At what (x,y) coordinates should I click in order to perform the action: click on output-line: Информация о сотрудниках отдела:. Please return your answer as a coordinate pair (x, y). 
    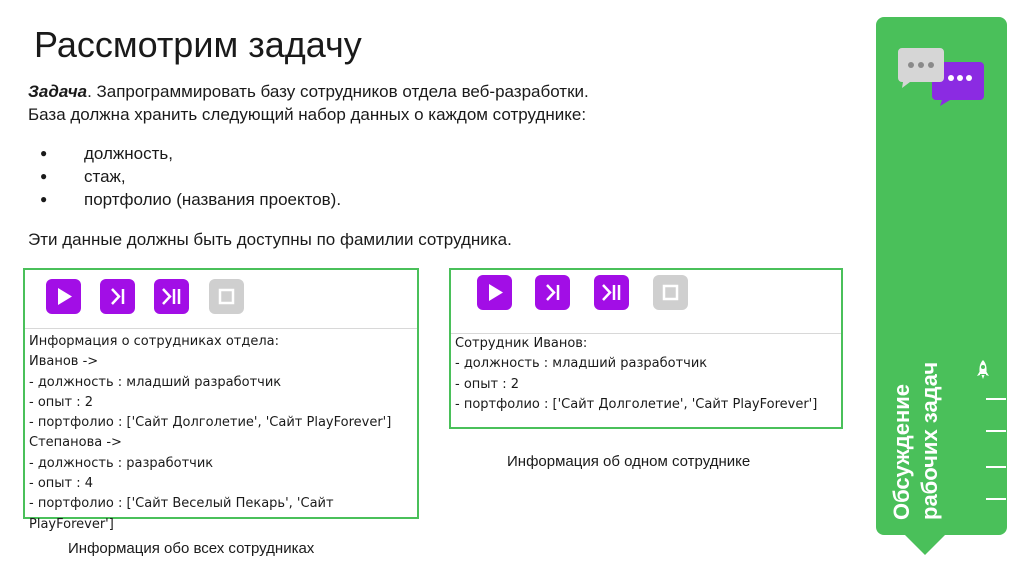
    Looking at the image, I should click on (154, 341).